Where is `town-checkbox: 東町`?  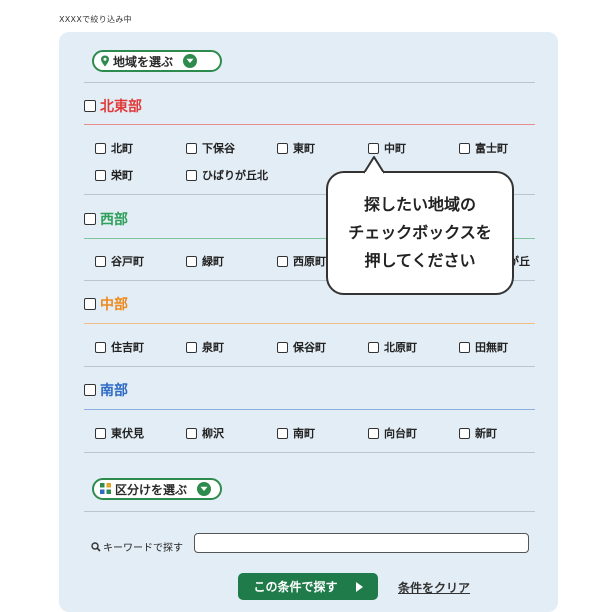 town-checkbox: 東町 is located at coordinates (296, 148).